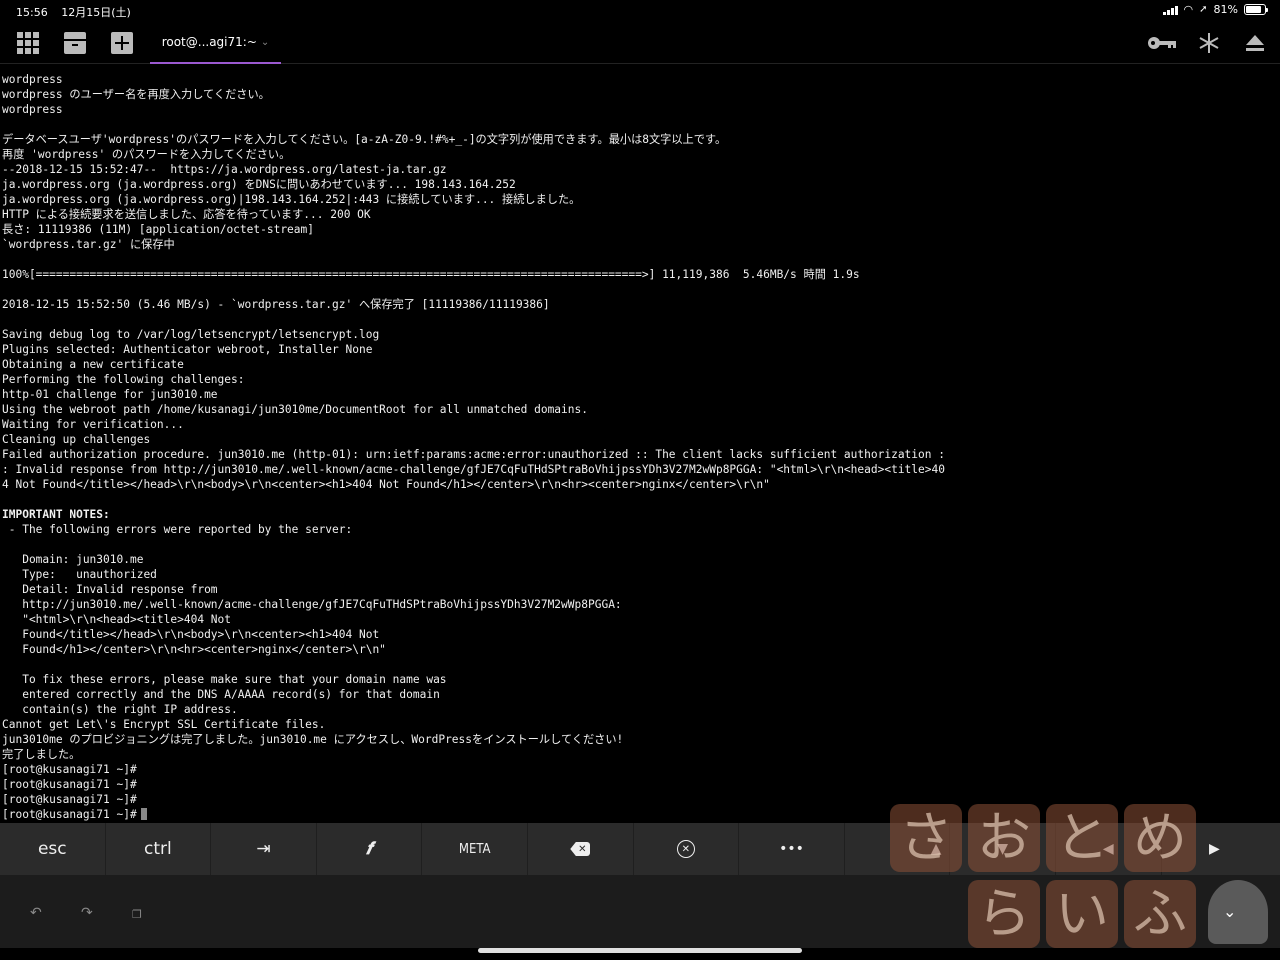 Image resolution: width=1280 pixels, height=960 pixels. I want to click on terminal-line: 再度 'wordpress' のパスワードを入力してください。, so click(146, 154).